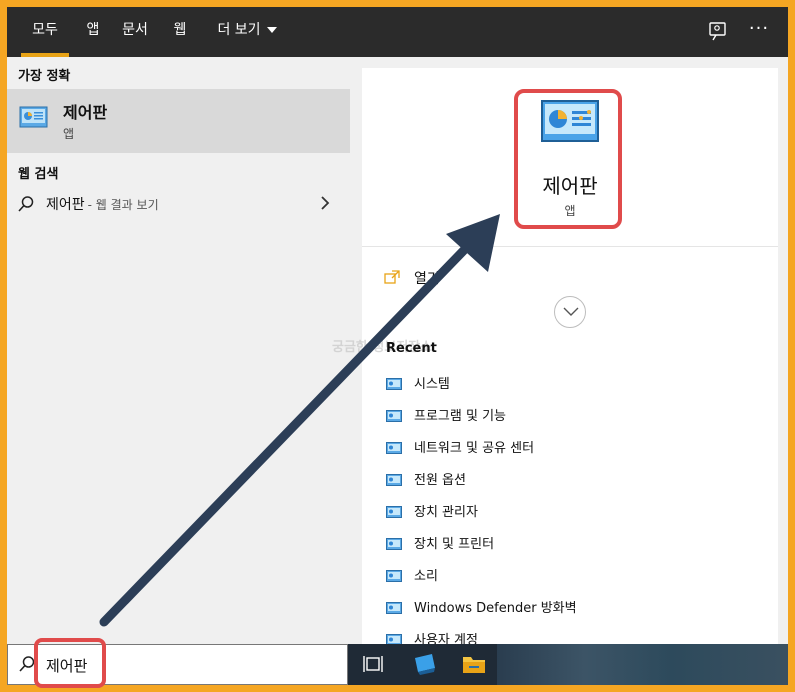 The height and width of the screenshot is (692, 795). What do you see at coordinates (718, 31) in the screenshot?
I see `feedback-icon` at bounding box center [718, 31].